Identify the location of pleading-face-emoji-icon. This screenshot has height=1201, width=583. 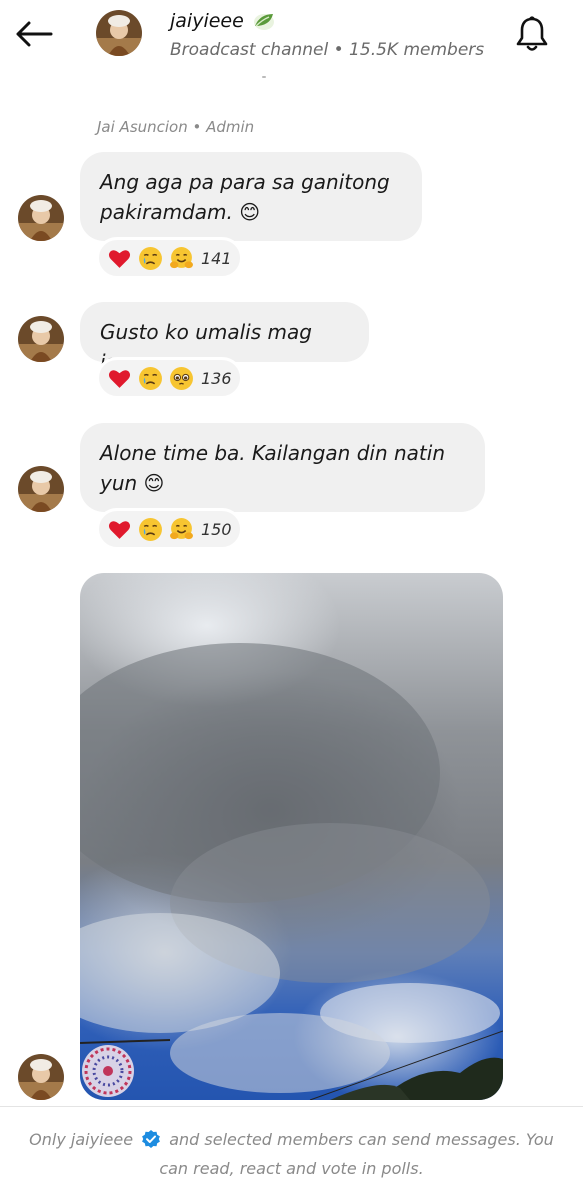
(181, 378).